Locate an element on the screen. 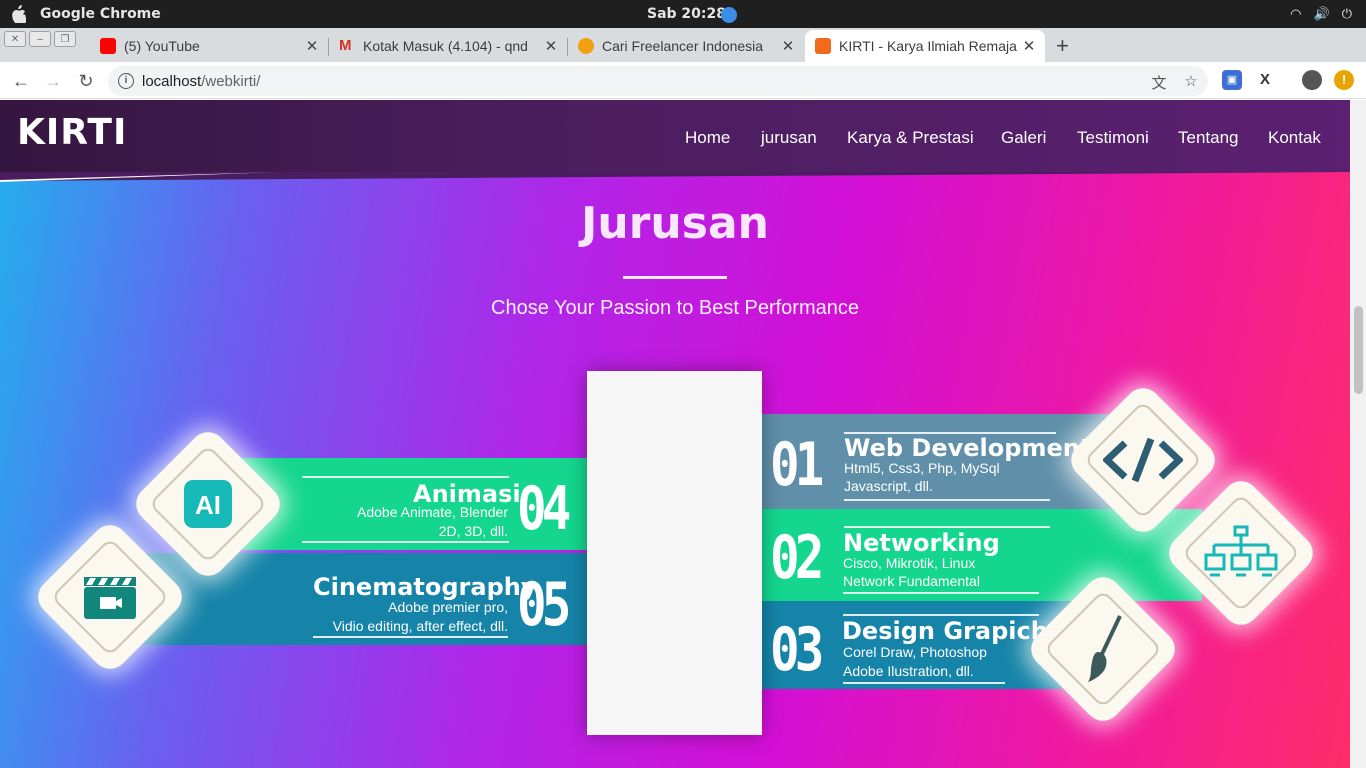 The width and height of the screenshot is (1366, 768). center-panel is located at coordinates (674, 553).